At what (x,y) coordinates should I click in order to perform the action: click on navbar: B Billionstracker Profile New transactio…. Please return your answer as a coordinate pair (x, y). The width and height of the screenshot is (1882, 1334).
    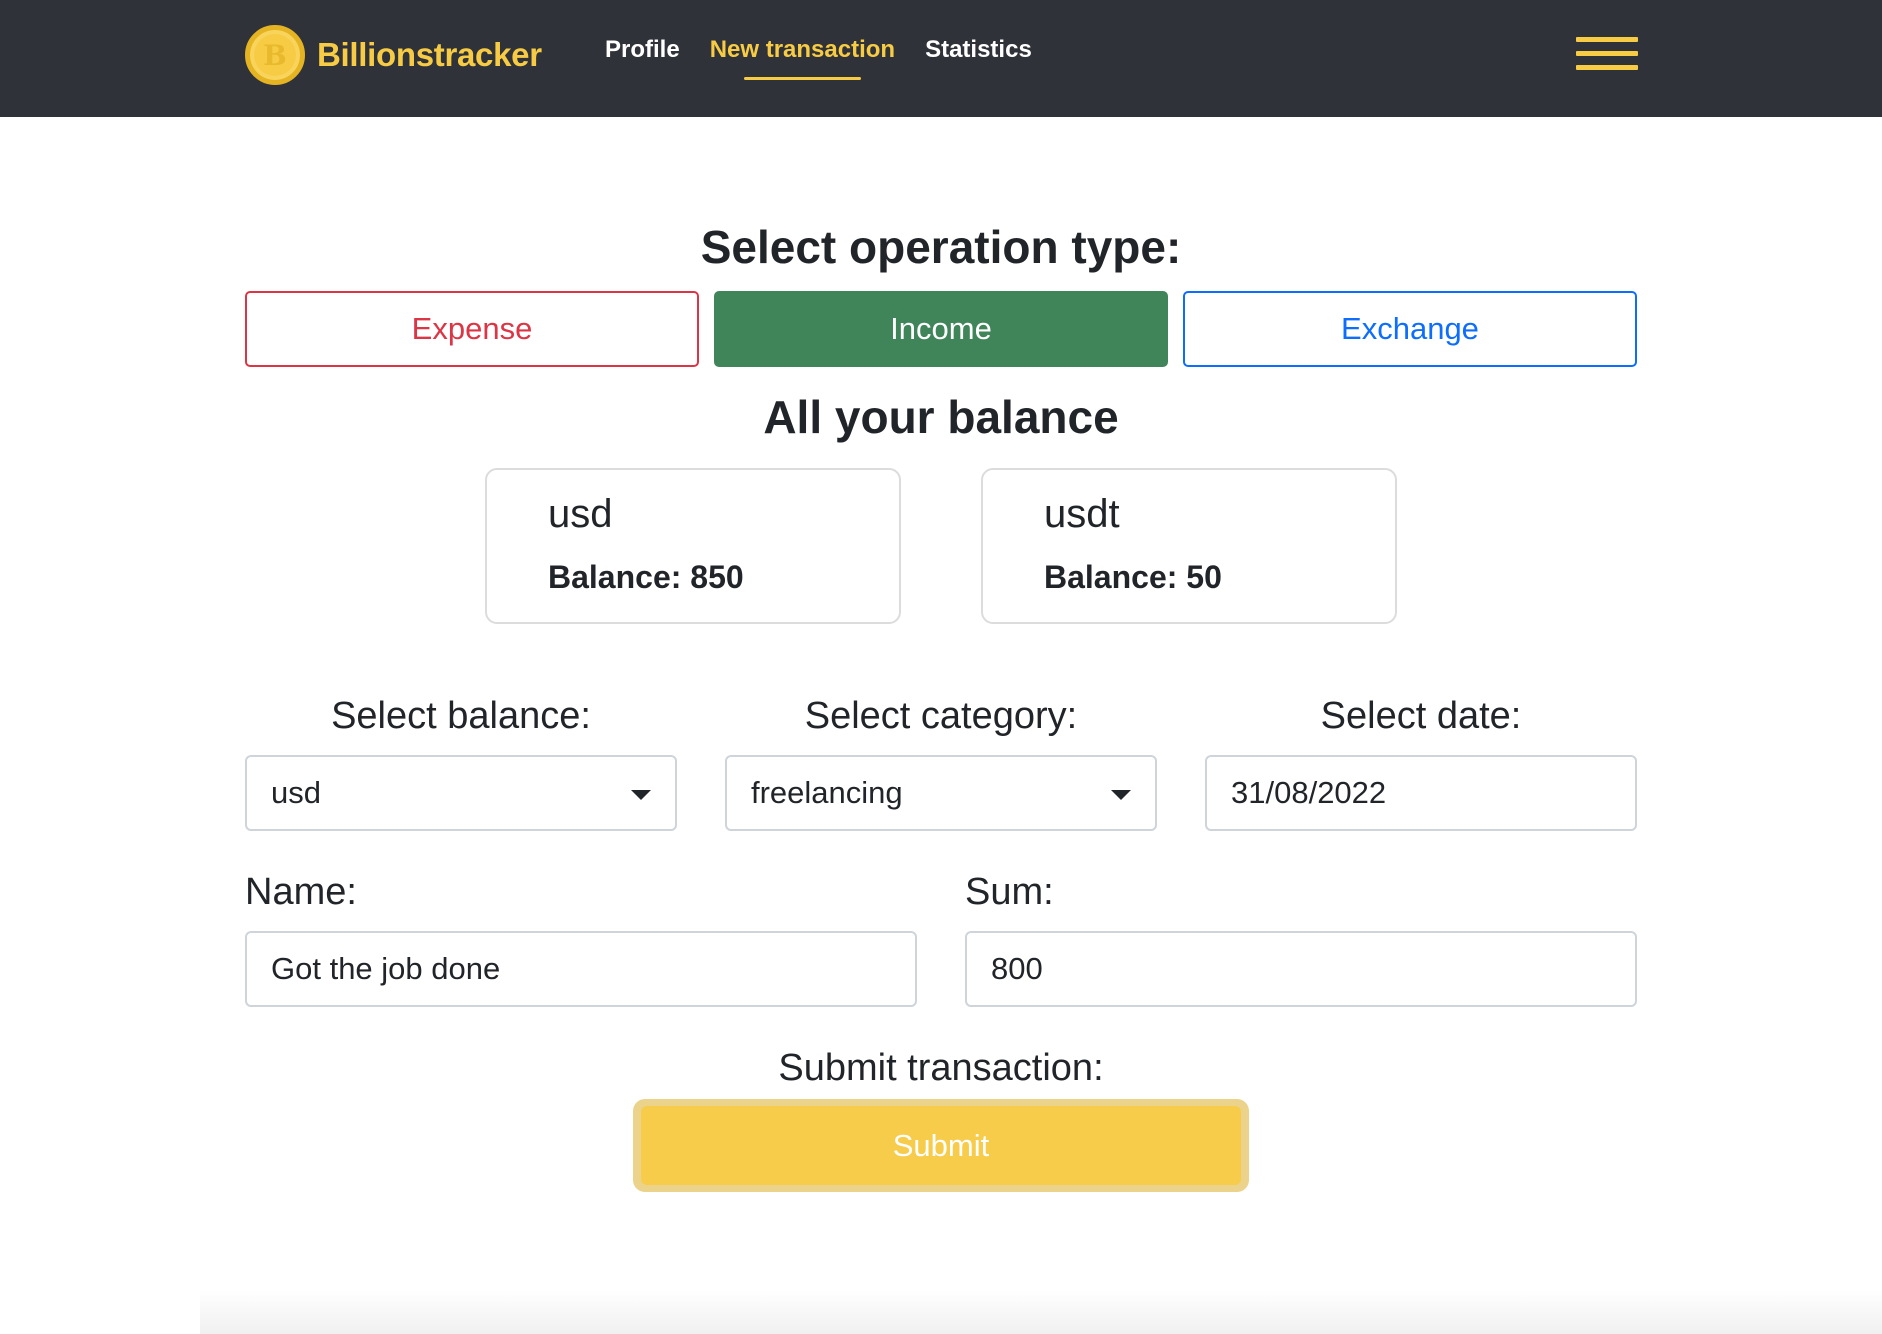
    Looking at the image, I should click on (941, 58).